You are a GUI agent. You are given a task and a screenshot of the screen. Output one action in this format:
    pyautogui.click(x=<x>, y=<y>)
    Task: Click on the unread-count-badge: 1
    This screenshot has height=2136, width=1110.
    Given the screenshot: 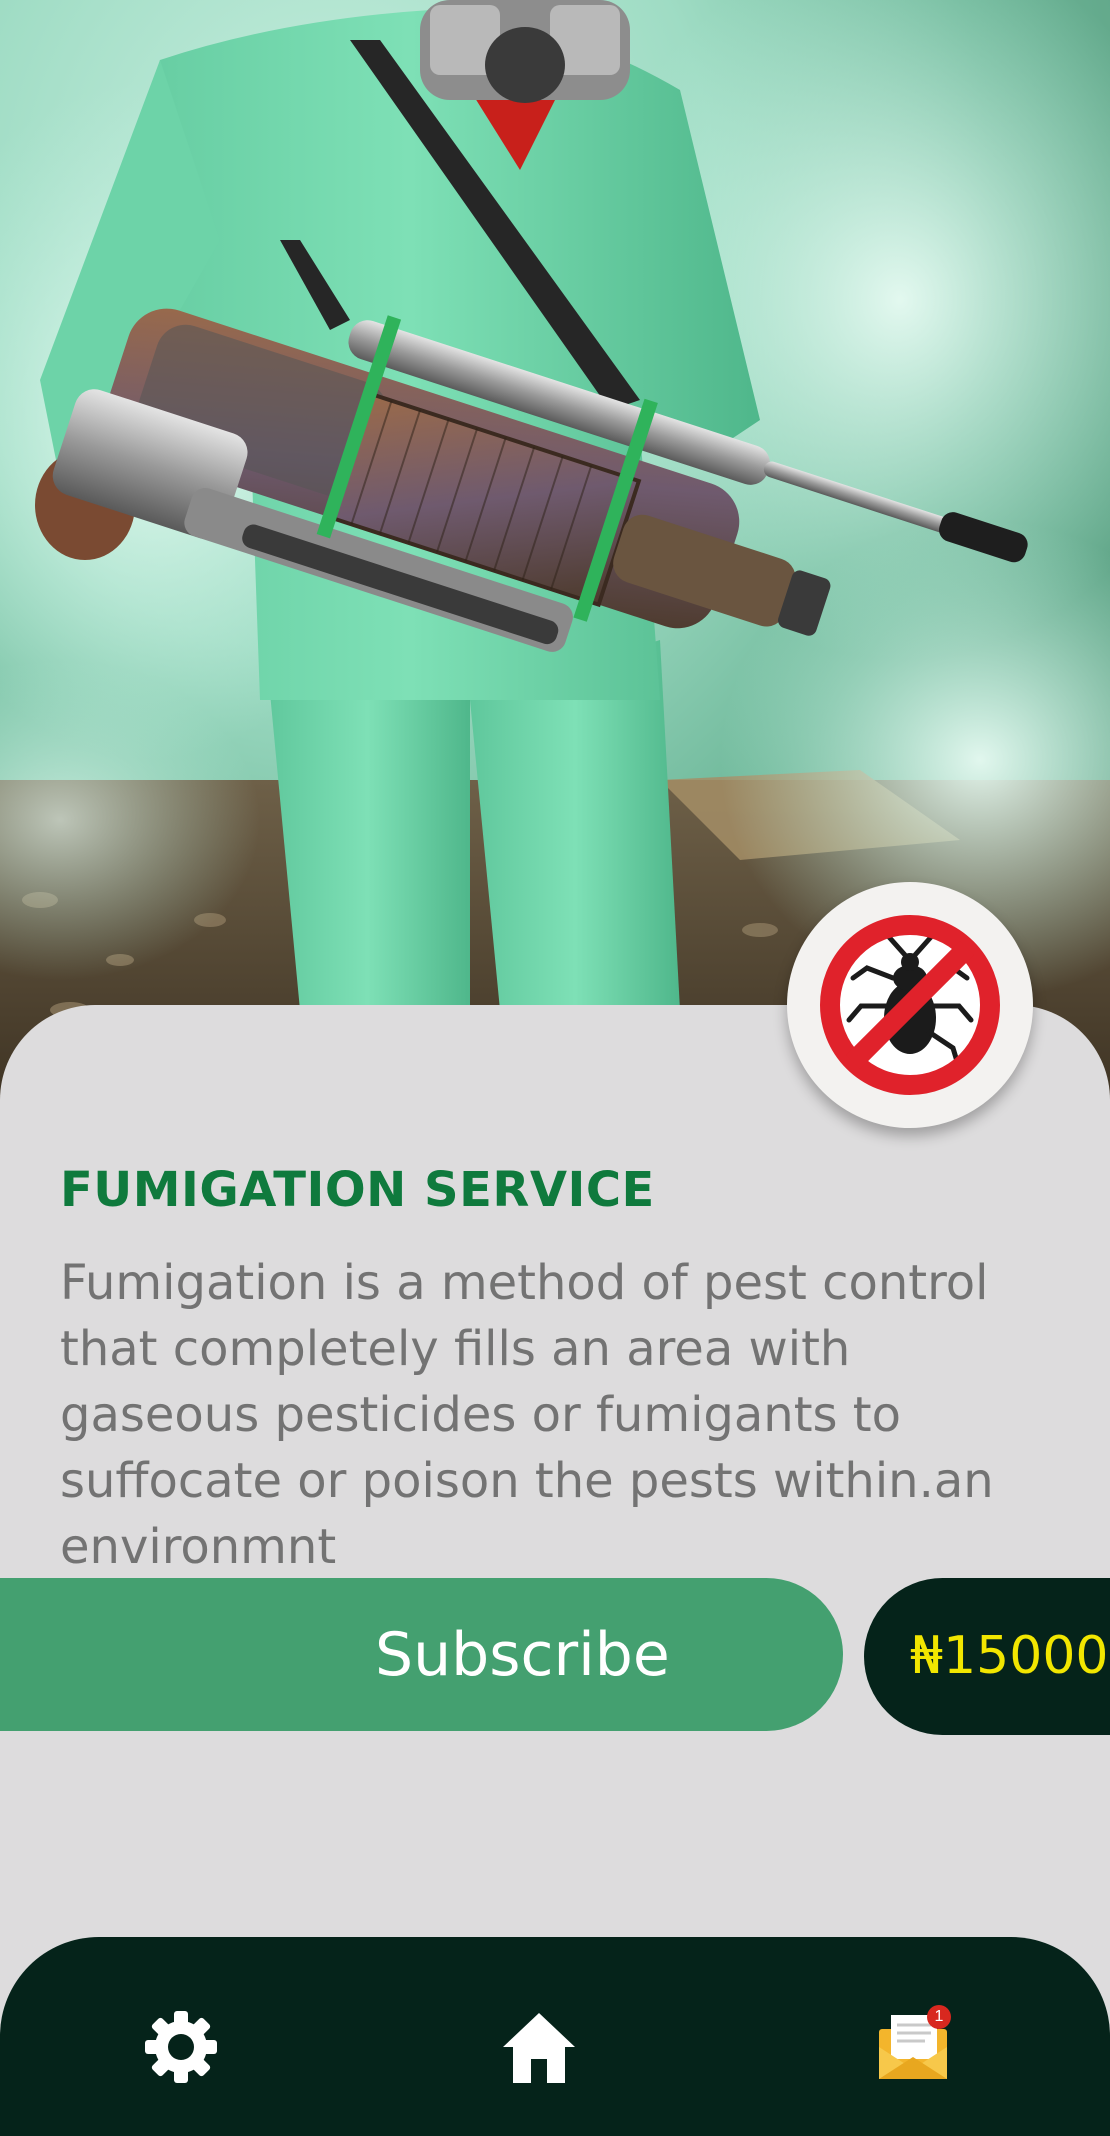 What is the action you would take?
    pyautogui.click(x=939, y=2017)
    